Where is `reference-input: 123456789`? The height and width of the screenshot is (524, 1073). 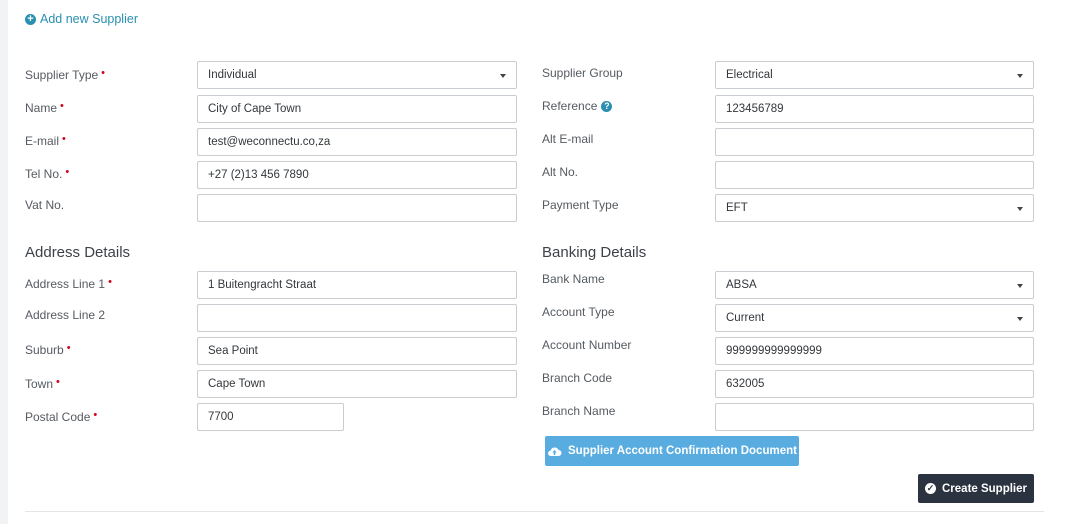
reference-input: 123456789 is located at coordinates (874, 109).